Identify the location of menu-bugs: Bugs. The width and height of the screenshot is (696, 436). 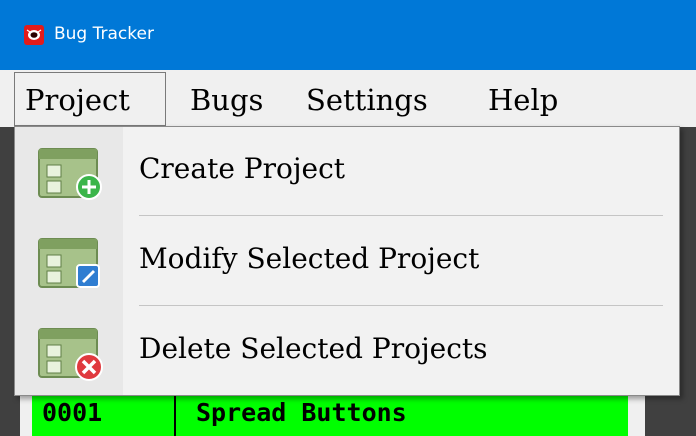
(226, 100).